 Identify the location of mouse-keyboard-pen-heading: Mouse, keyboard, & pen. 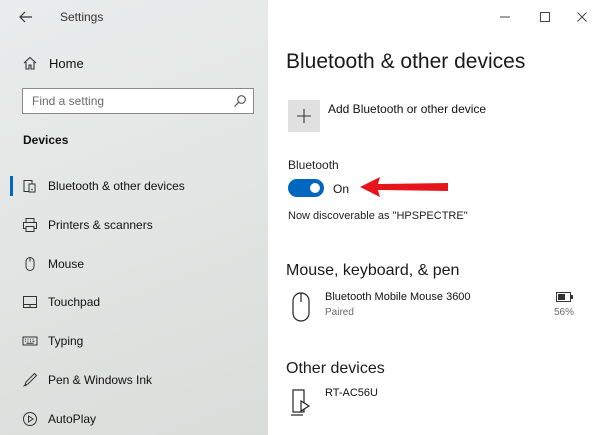
(373, 270).